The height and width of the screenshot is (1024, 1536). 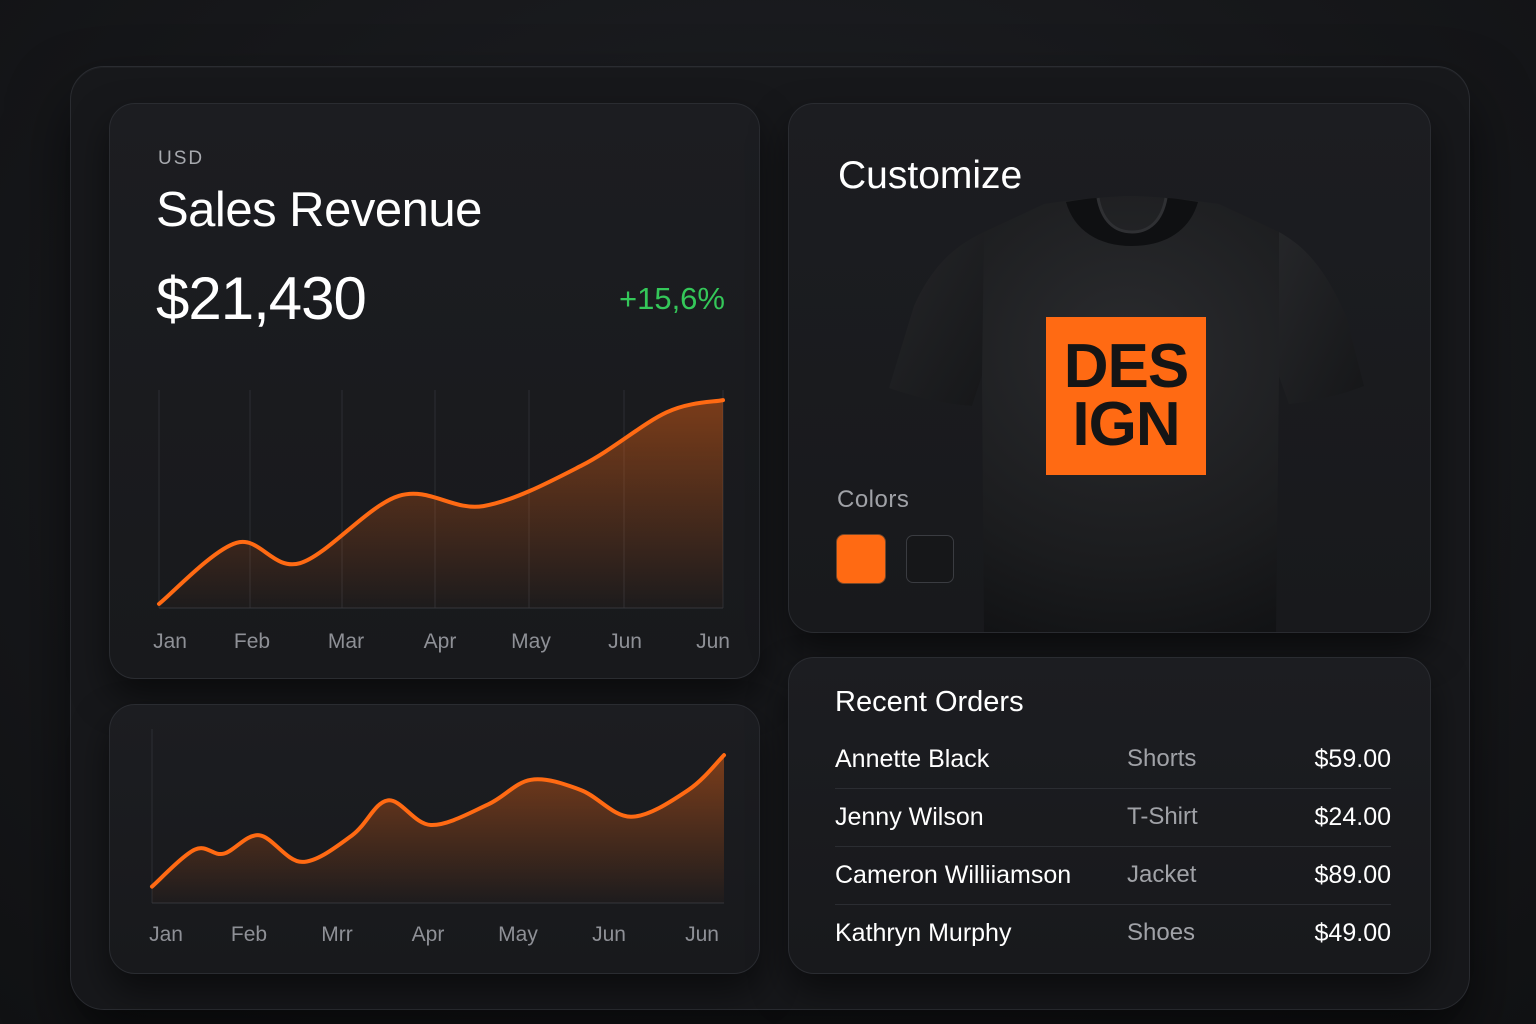 What do you see at coordinates (1352, 759) in the screenshot?
I see `order-amount: $59.00` at bounding box center [1352, 759].